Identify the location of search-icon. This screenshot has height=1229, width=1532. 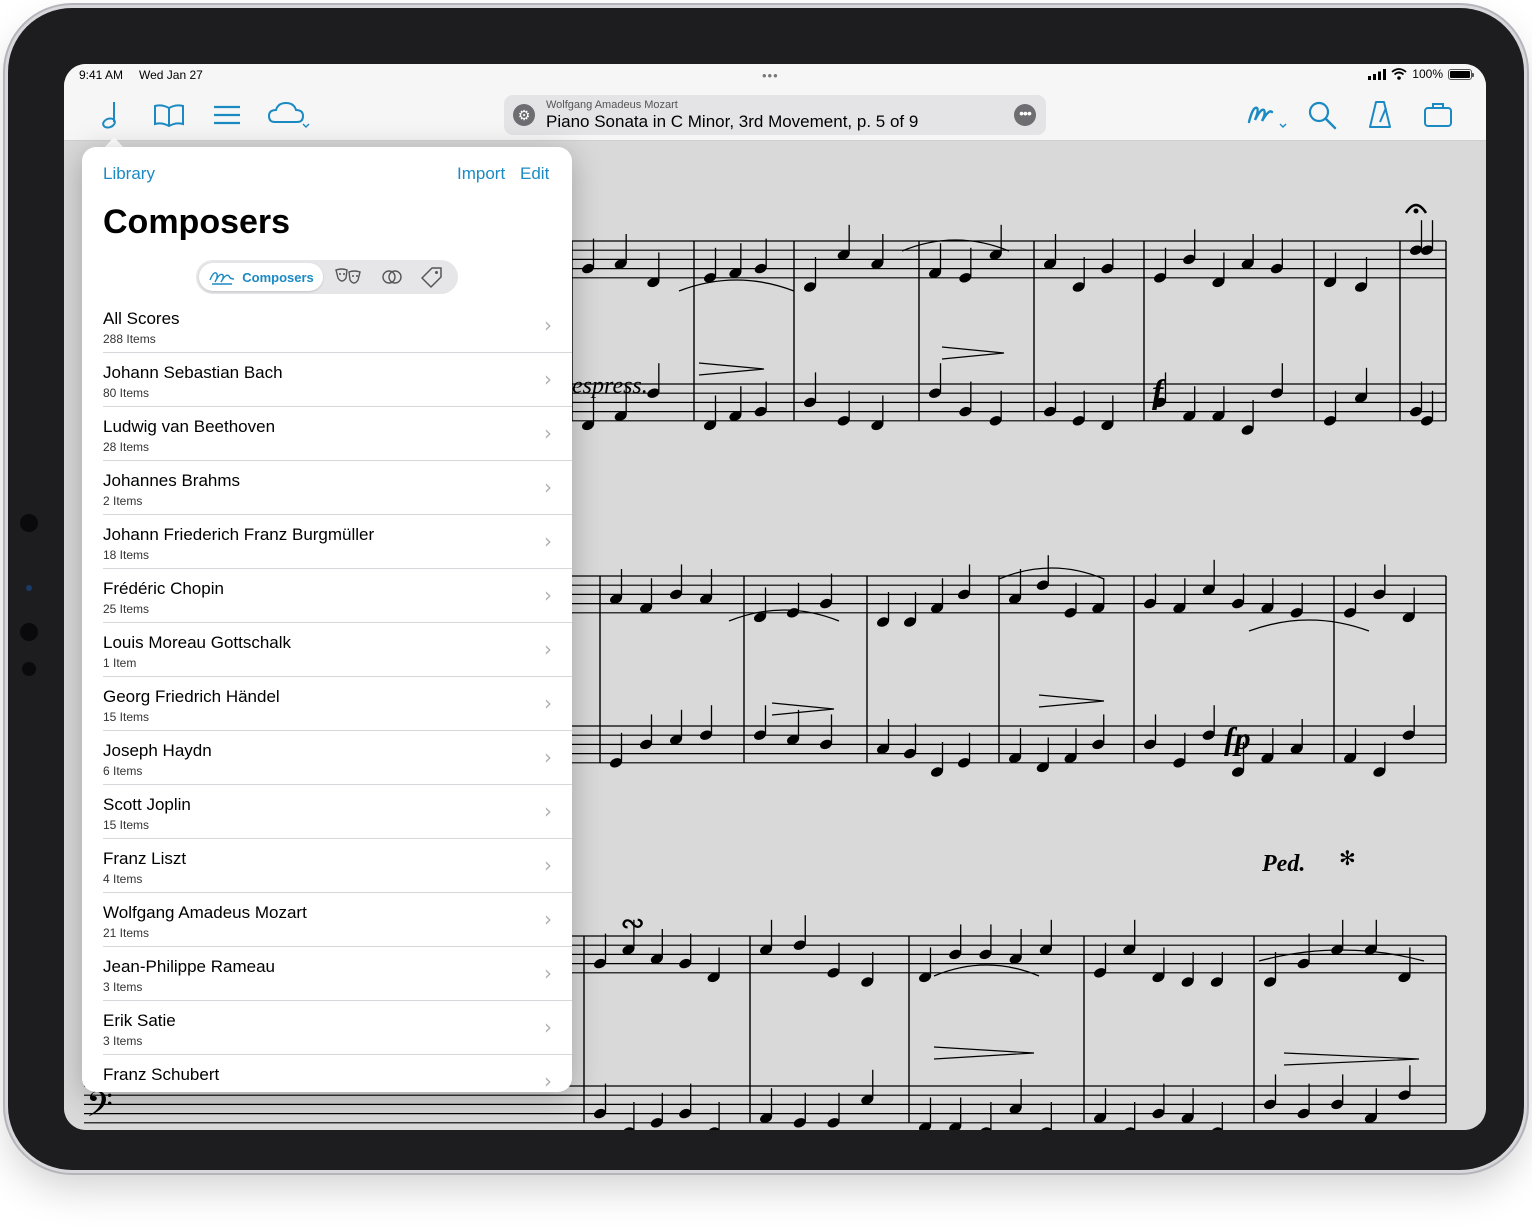
(1322, 115).